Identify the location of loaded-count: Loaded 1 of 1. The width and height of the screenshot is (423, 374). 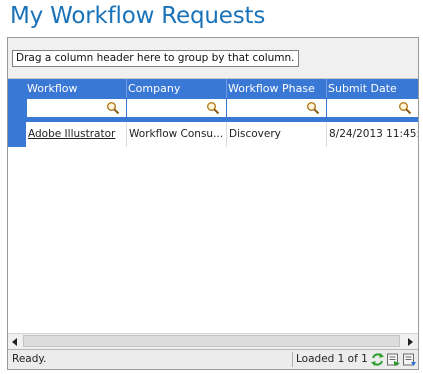
(332, 359).